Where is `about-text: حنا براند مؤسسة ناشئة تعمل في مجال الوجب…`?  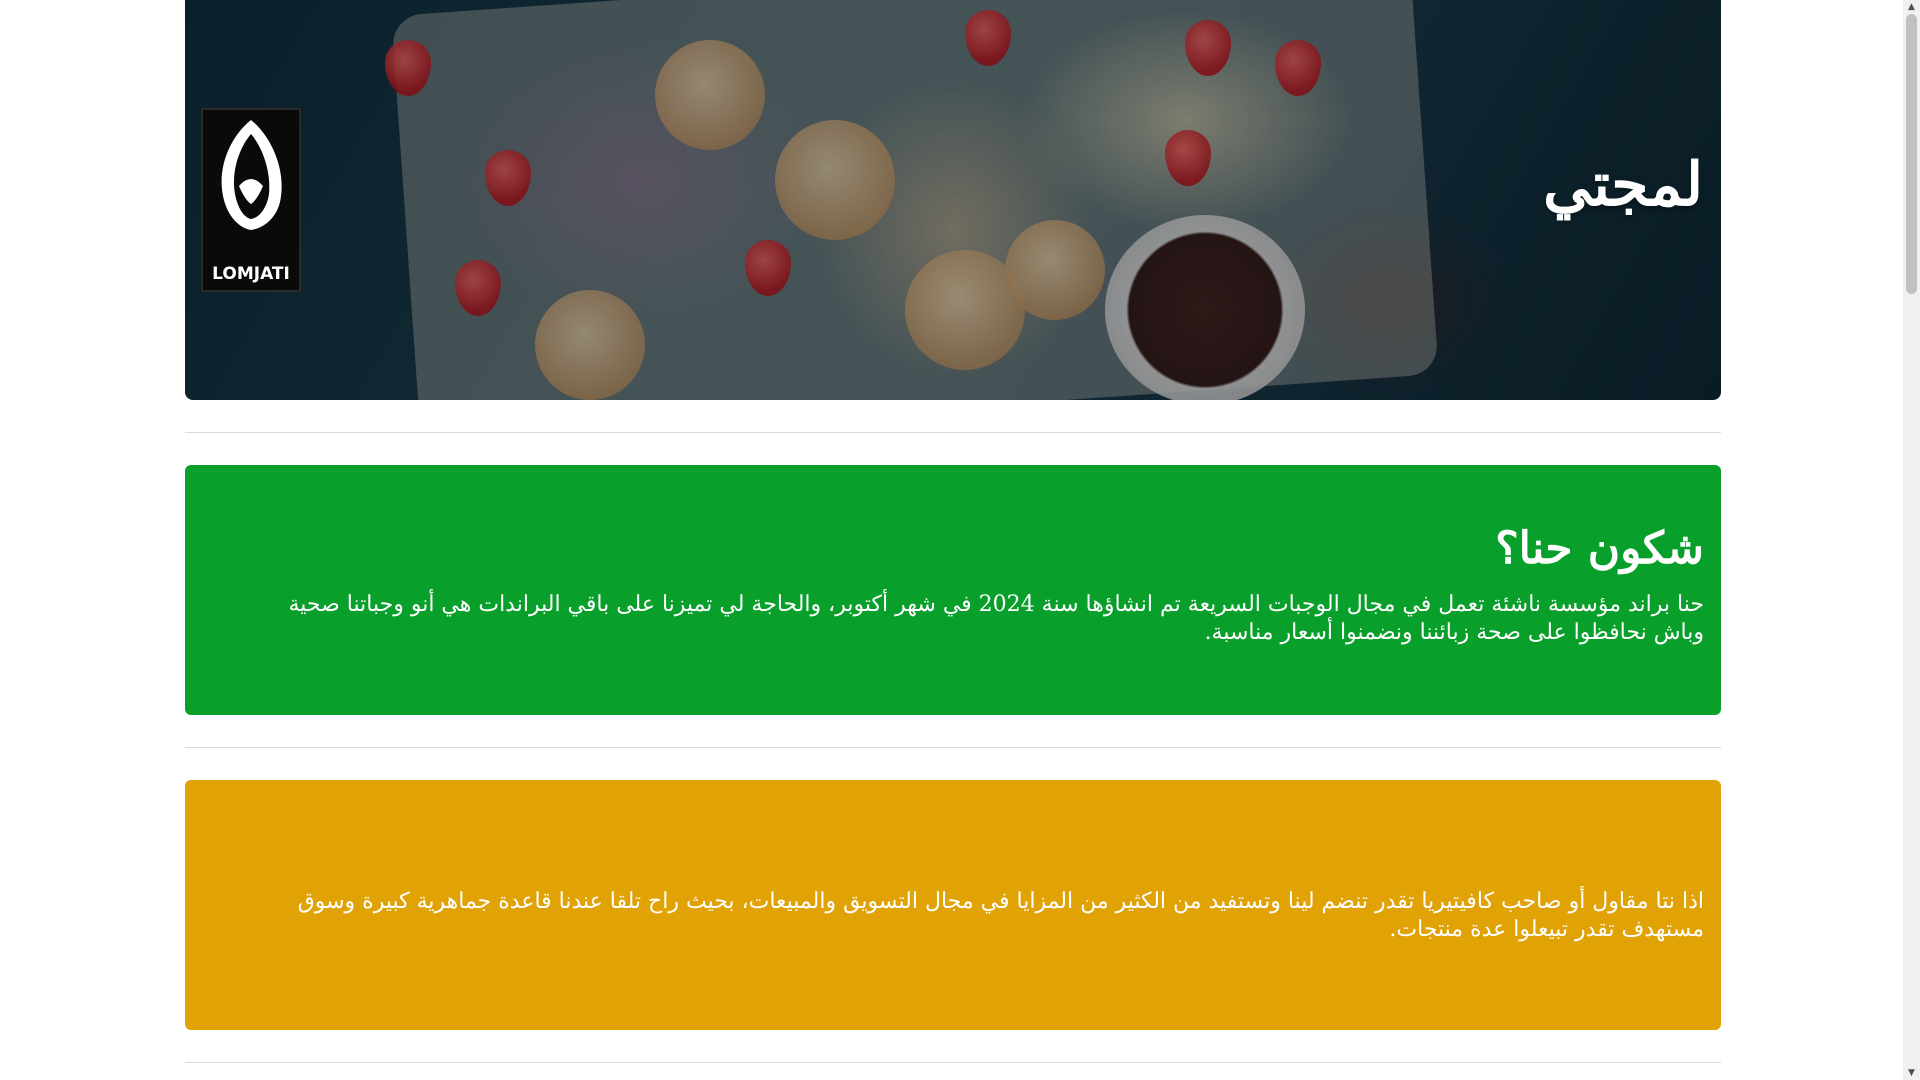 about-text: حنا براند مؤسسة ناشئة تعمل في مجال الوجب… is located at coordinates (996, 618).